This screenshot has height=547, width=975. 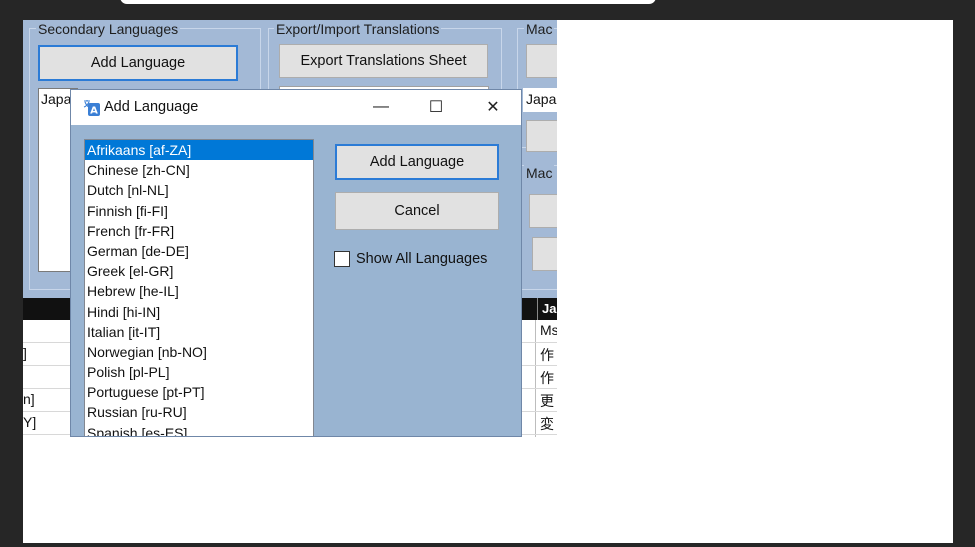 What do you see at coordinates (417, 211) in the screenshot?
I see `cancel-button: Cancel` at bounding box center [417, 211].